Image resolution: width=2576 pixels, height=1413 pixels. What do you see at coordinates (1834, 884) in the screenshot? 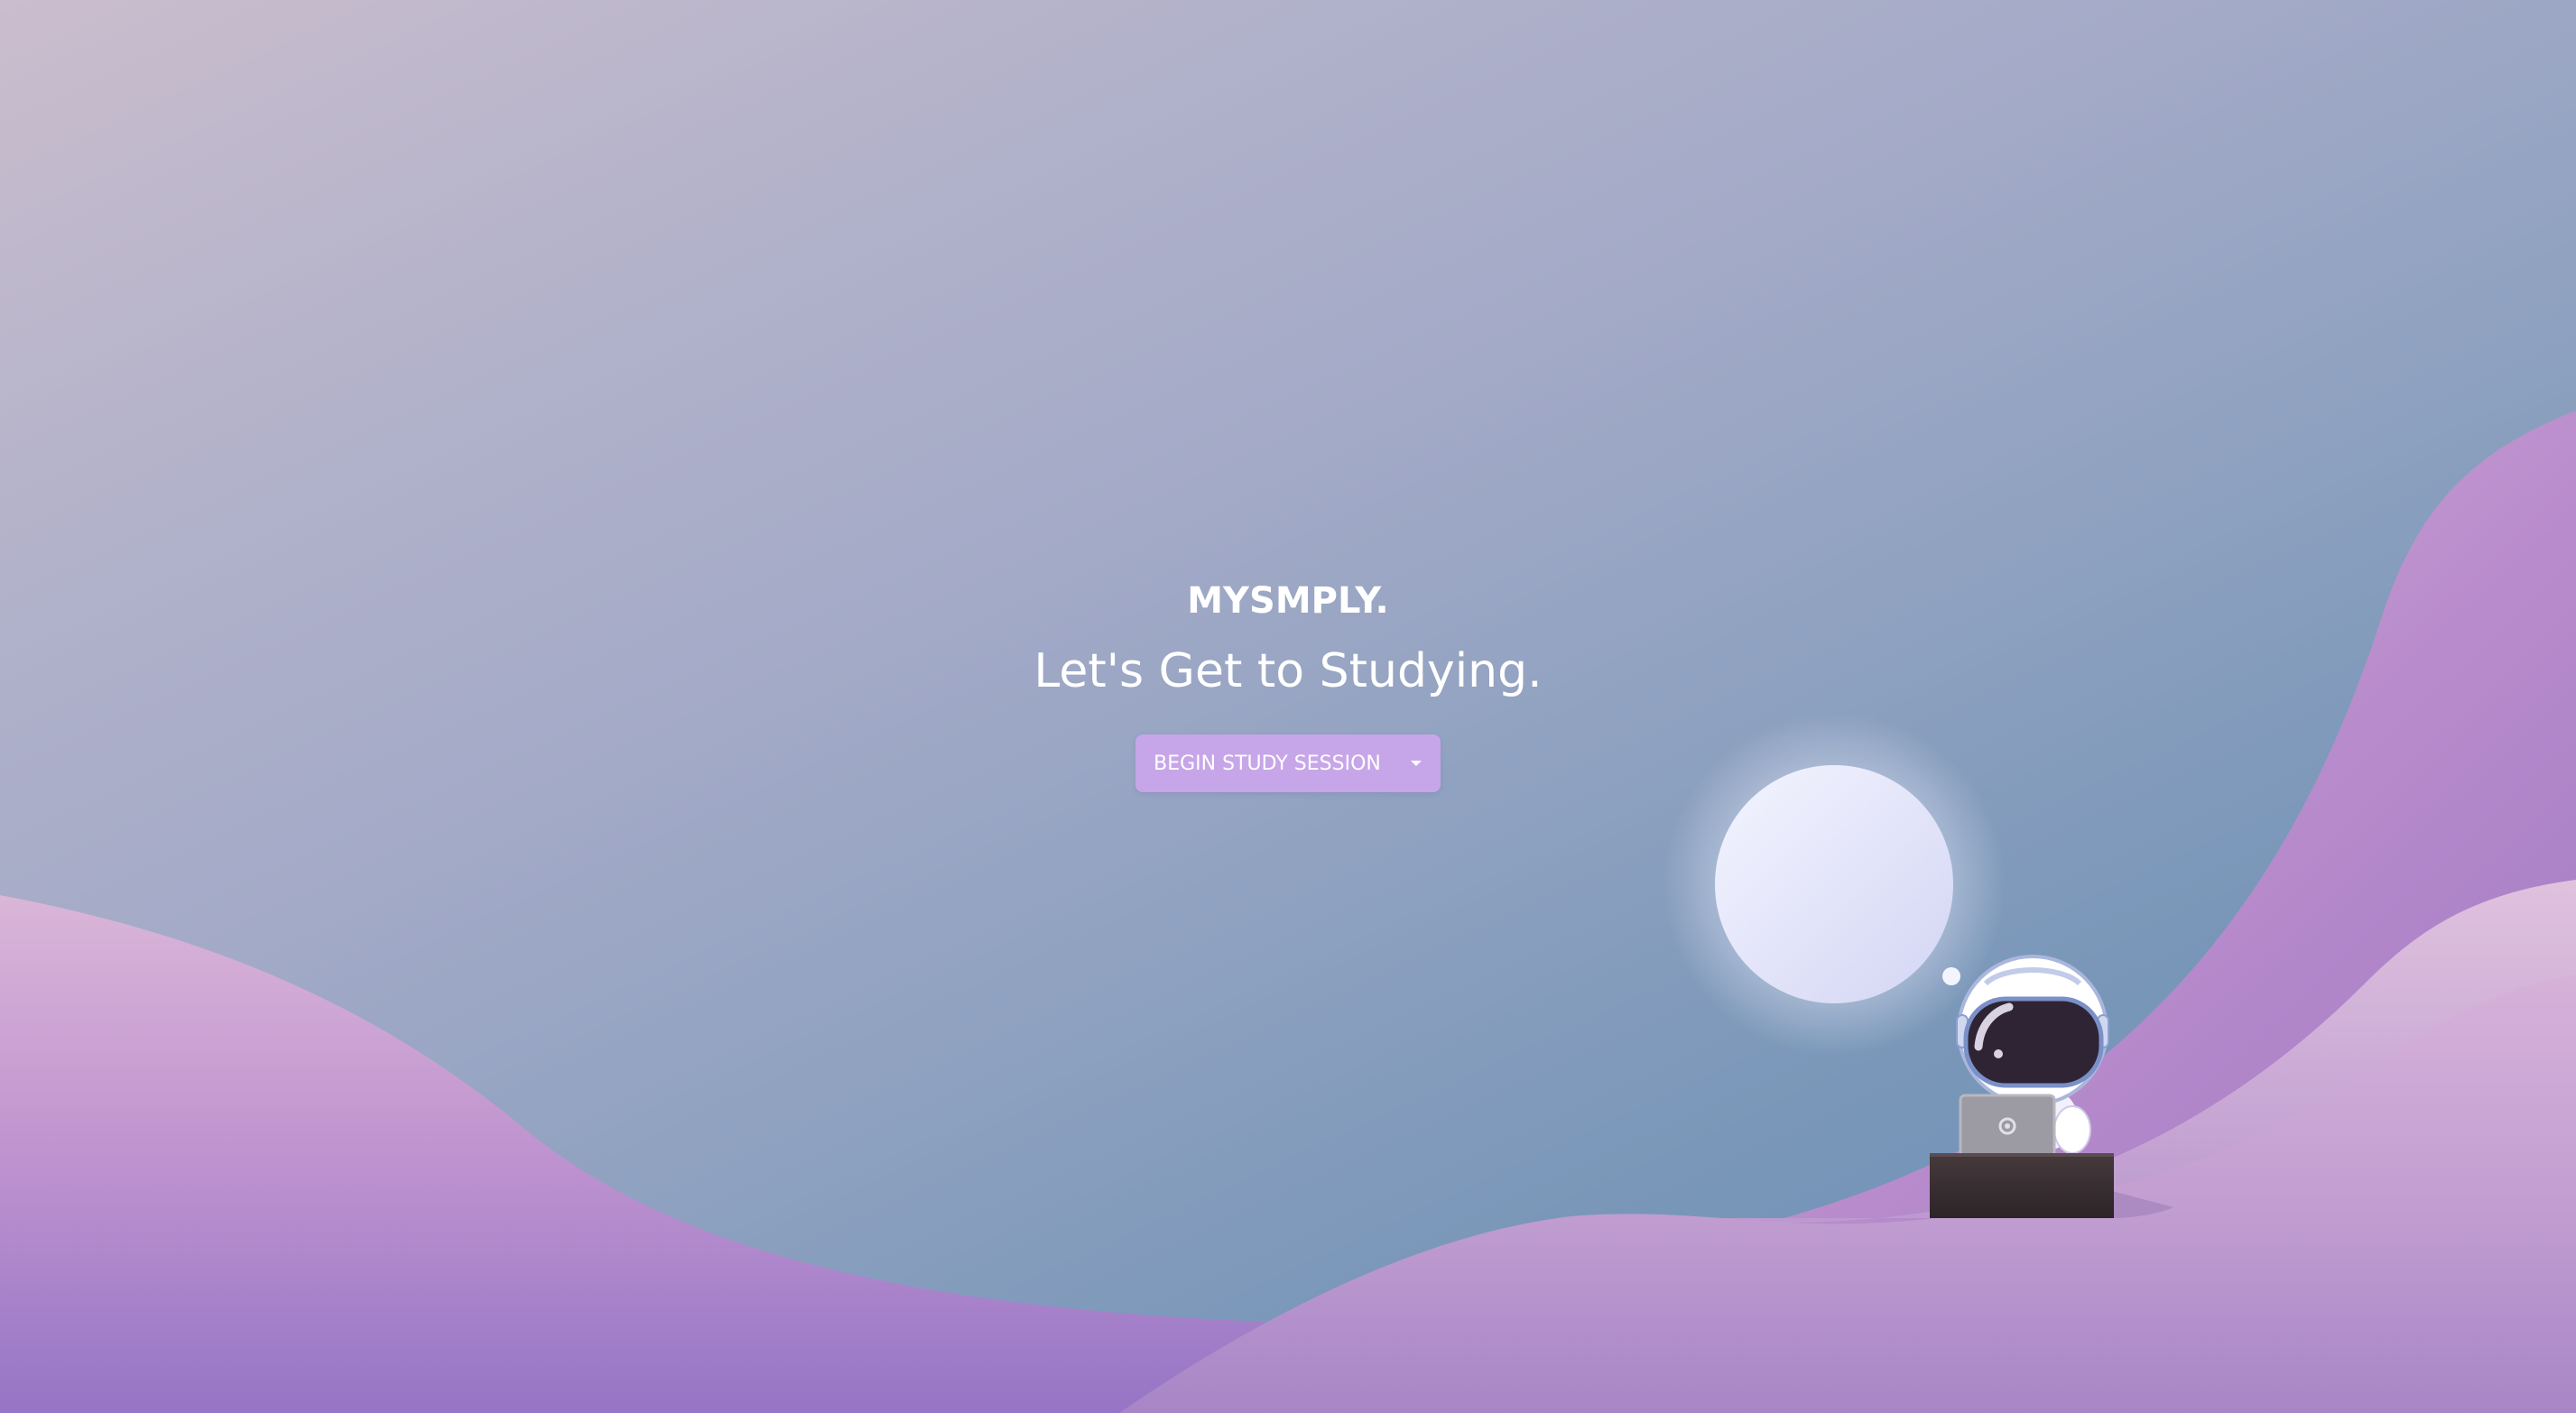
I see `moon` at bounding box center [1834, 884].